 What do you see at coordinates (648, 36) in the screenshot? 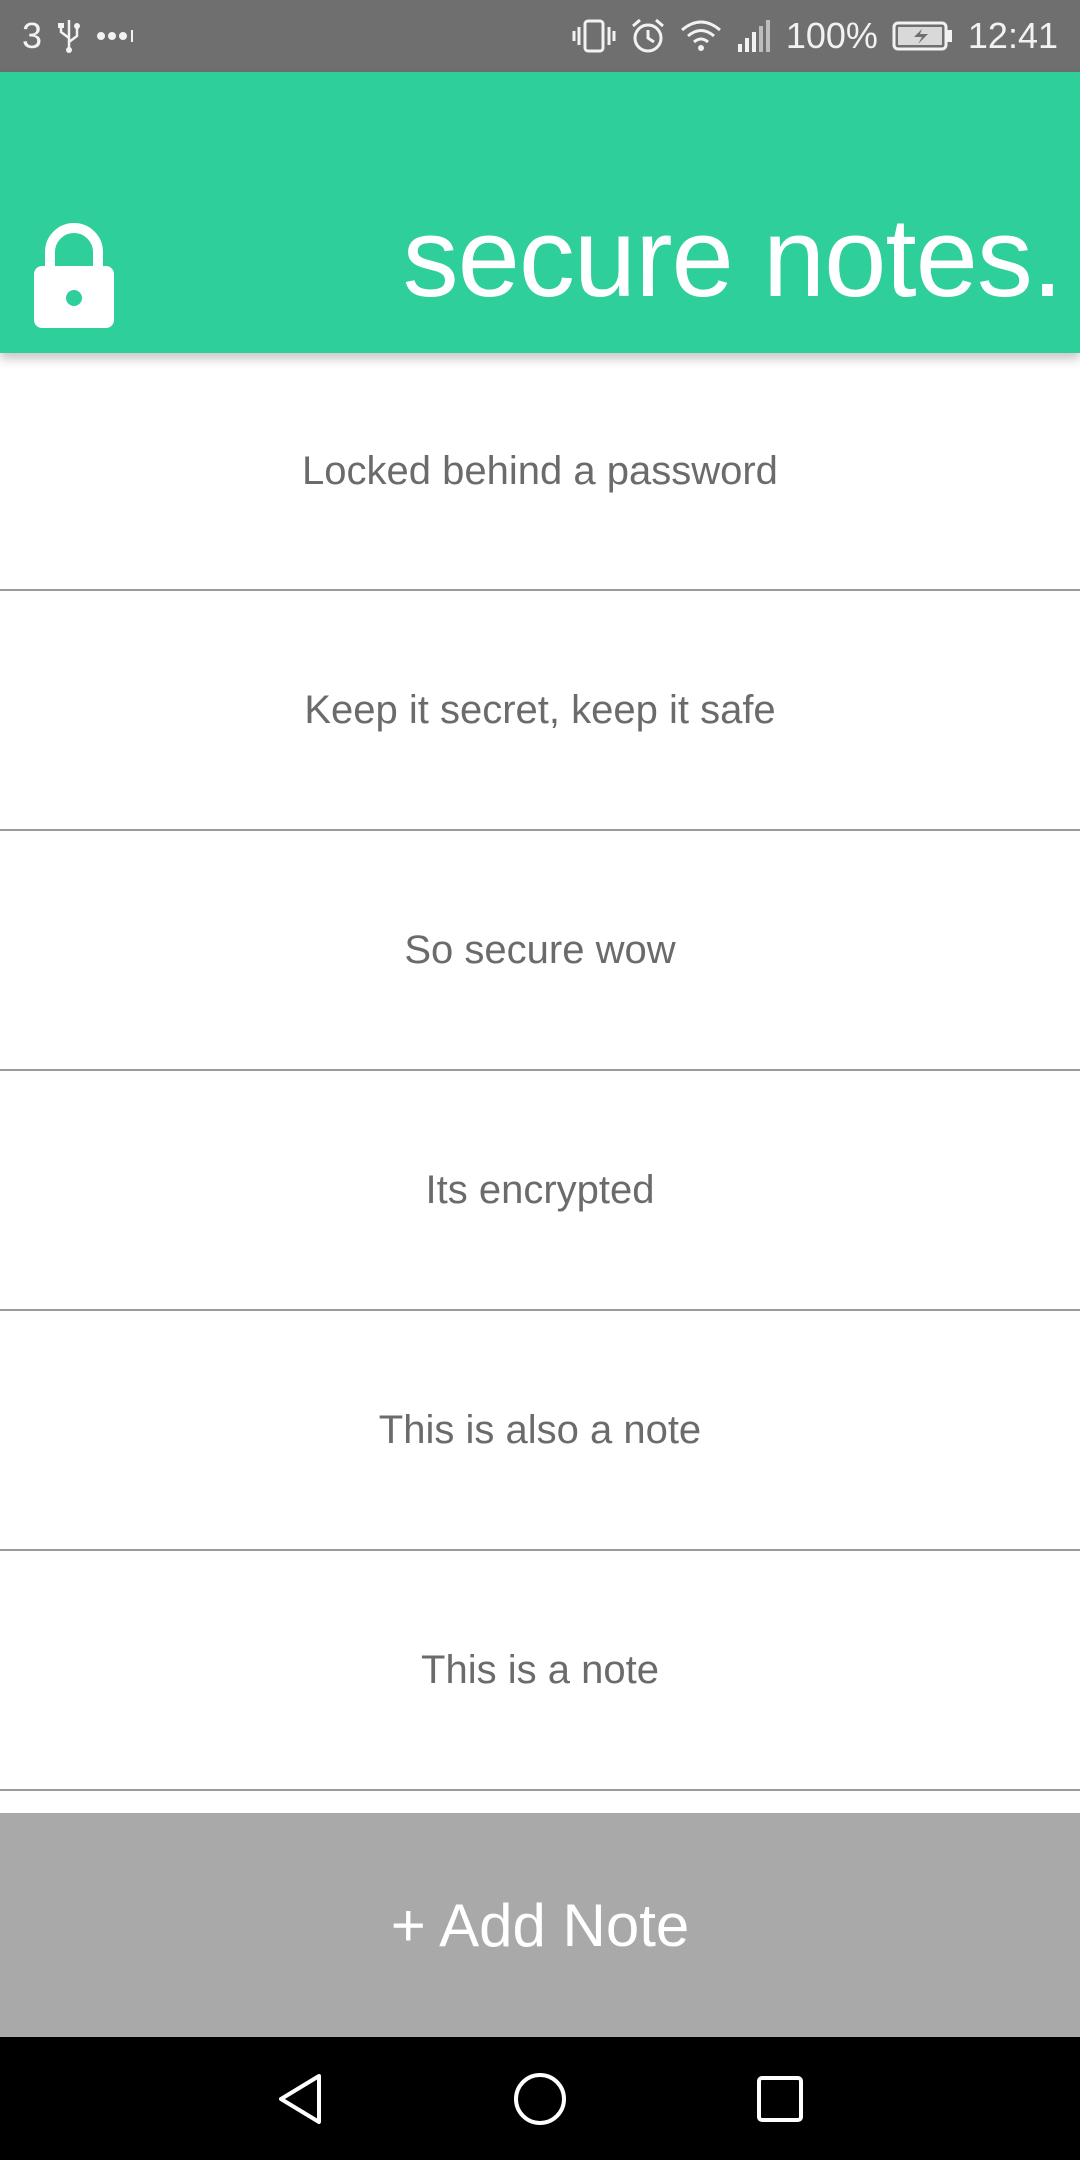
I see `alarm-icon` at bounding box center [648, 36].